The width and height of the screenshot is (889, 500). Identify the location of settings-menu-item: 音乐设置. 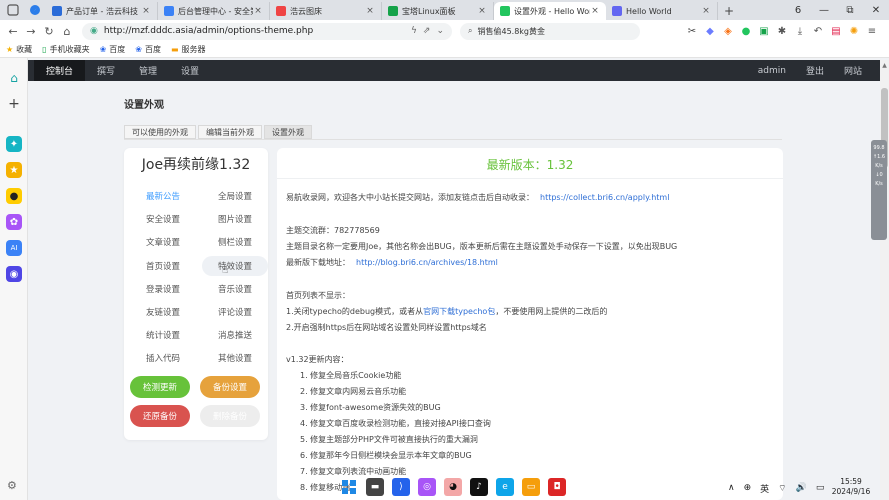
(235, 289).